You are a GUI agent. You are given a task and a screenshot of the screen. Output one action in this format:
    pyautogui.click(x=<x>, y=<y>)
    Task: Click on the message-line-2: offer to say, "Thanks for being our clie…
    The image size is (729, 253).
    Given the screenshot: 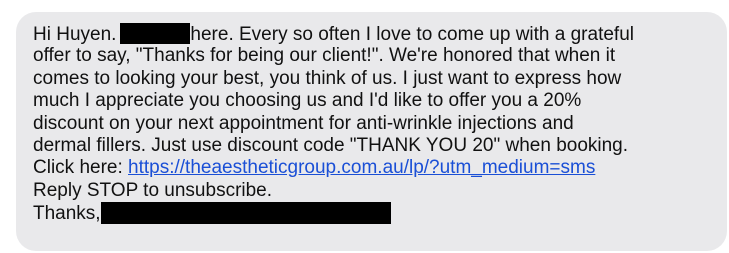 What is the action you would take?
    pyautogui.click(x=324, y=56)
    